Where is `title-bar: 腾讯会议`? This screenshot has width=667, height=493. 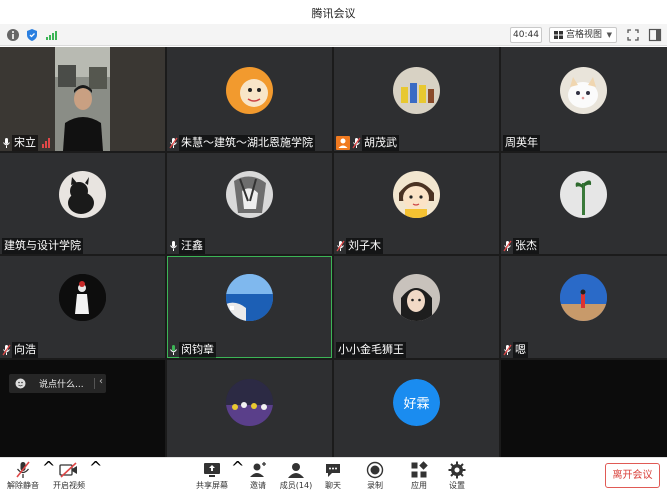
title-bar: 腾讯会议 is located at coordinates (333, 12).